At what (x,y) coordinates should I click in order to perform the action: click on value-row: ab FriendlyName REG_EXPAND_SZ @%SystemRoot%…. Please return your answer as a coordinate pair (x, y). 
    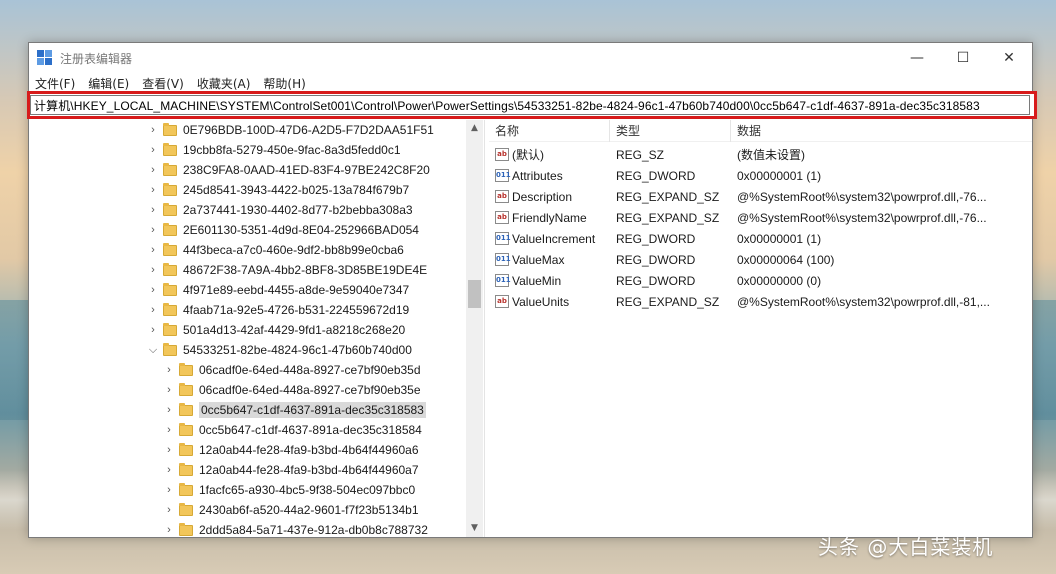
    Looking at the image, I should click on (760, 217).